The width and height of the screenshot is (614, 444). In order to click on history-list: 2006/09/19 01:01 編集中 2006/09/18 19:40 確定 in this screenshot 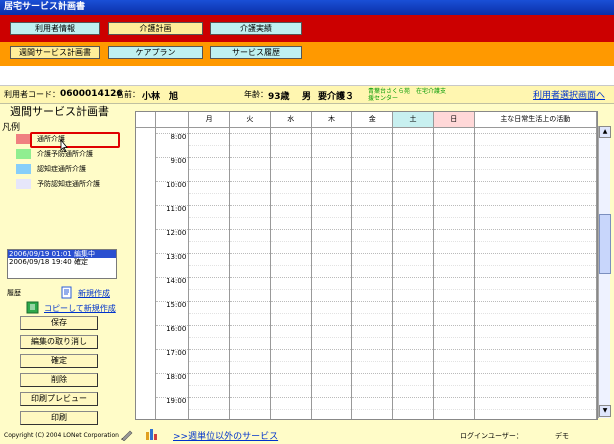, I will do `click(62, 264)`.